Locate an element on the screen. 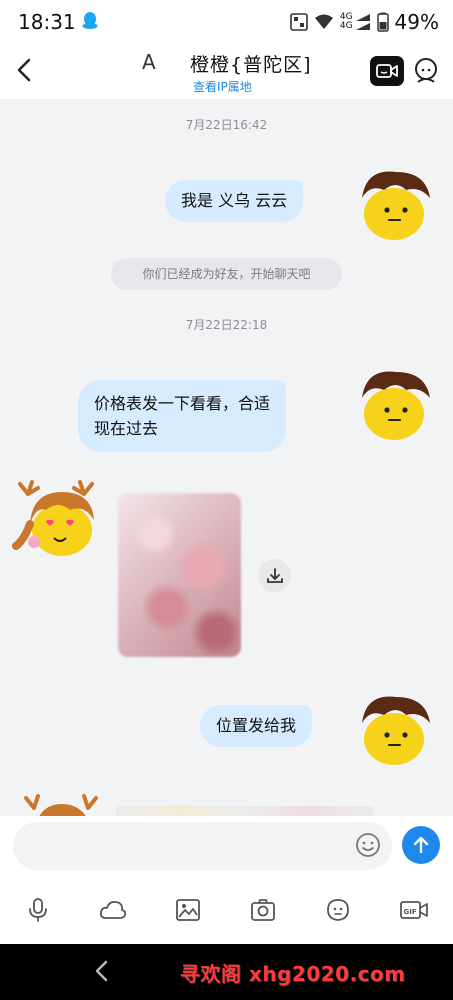 The width and height of the screenshot is (453, 1000). microphone-icon is located at coordinates (38, 910).